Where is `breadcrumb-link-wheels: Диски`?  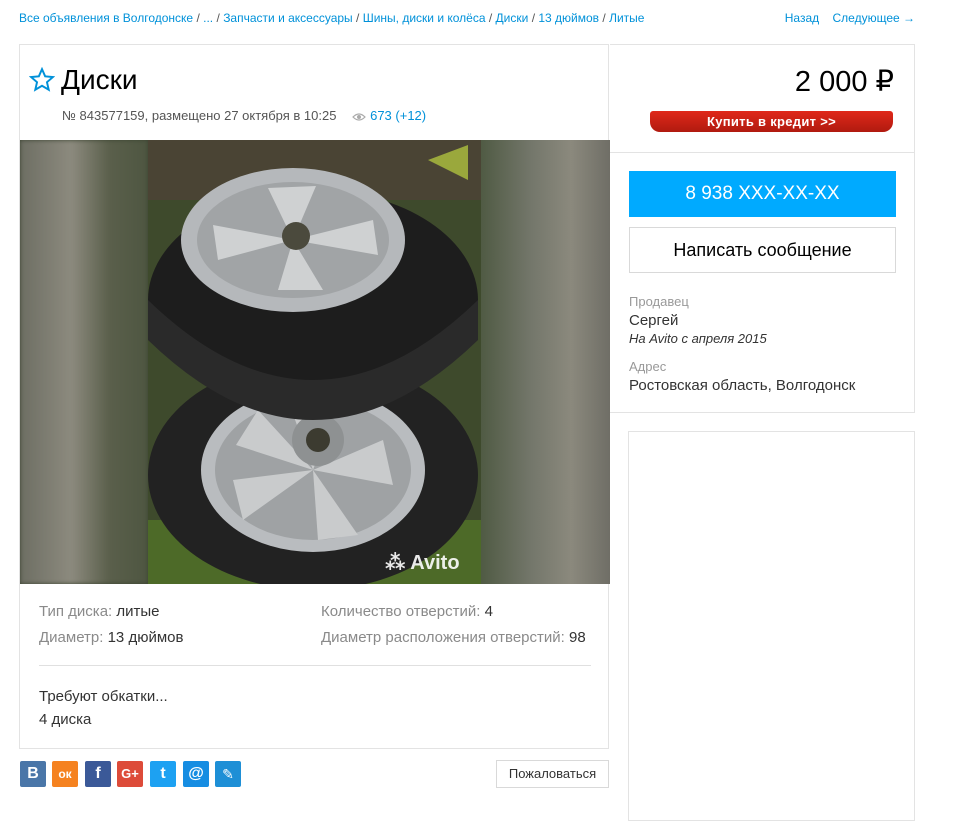
breadcrumb-link-wheels: Диски is located at coordinates (512, 18).